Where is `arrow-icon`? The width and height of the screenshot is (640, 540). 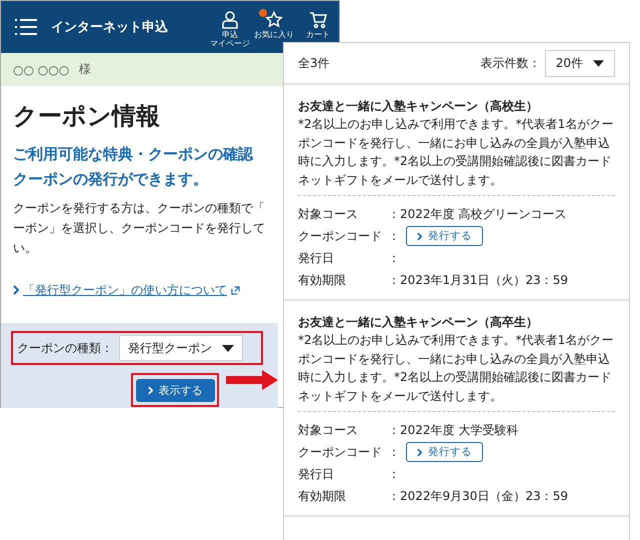
arrow-icon is located at coordinates (252, 380).